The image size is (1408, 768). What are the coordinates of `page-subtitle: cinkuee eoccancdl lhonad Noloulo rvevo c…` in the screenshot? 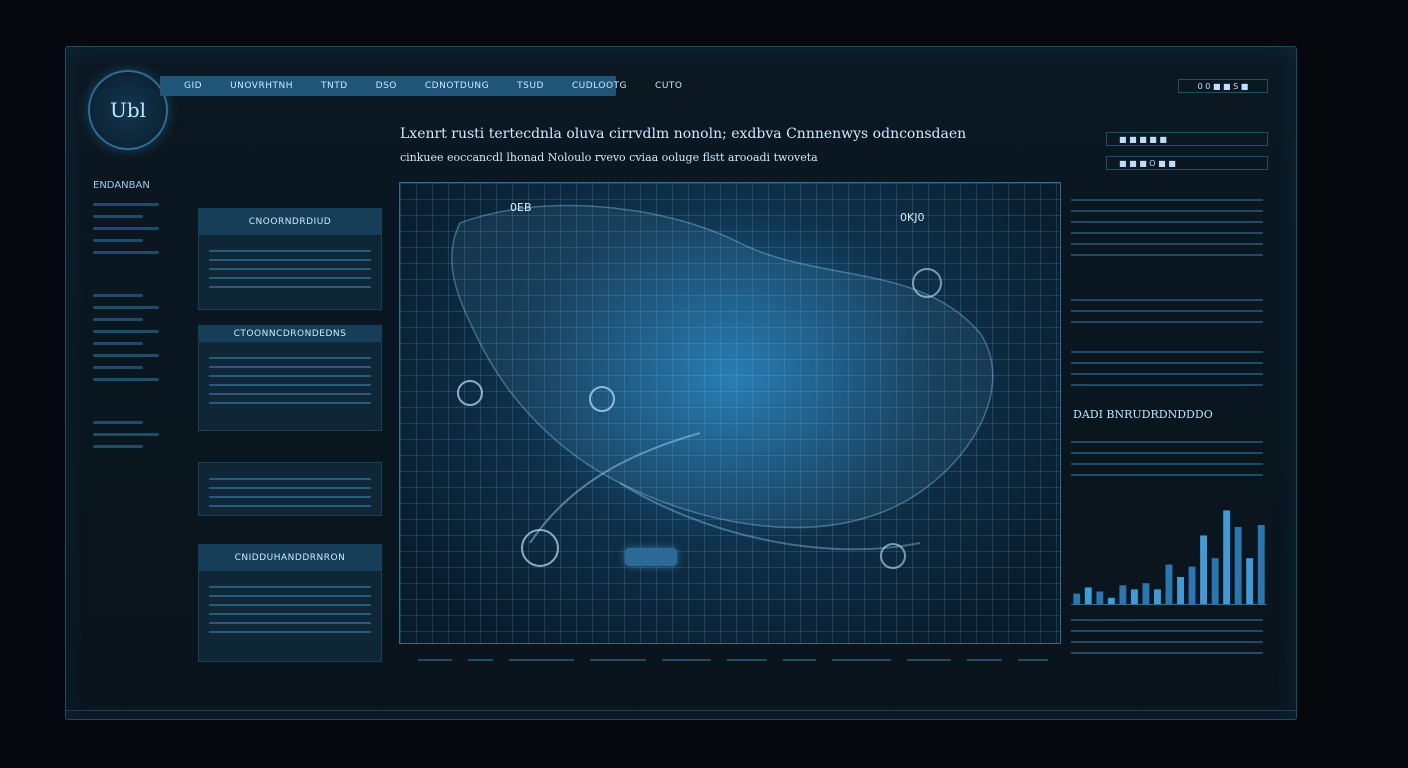 It's located at (609, 157).